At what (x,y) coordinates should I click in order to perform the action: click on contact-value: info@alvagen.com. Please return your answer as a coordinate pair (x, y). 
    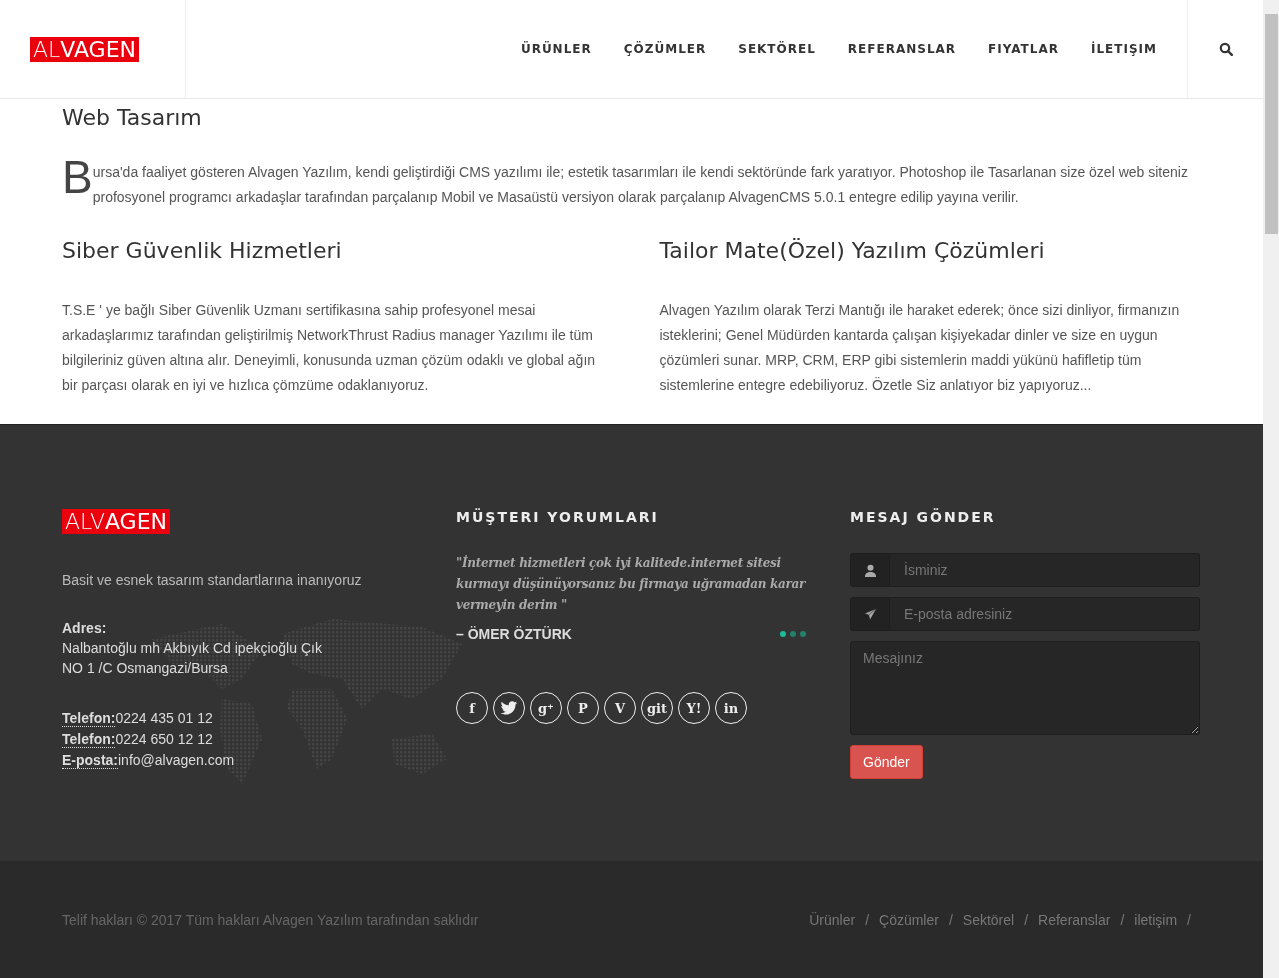
    Looking at the image, I should click on (176, 760).